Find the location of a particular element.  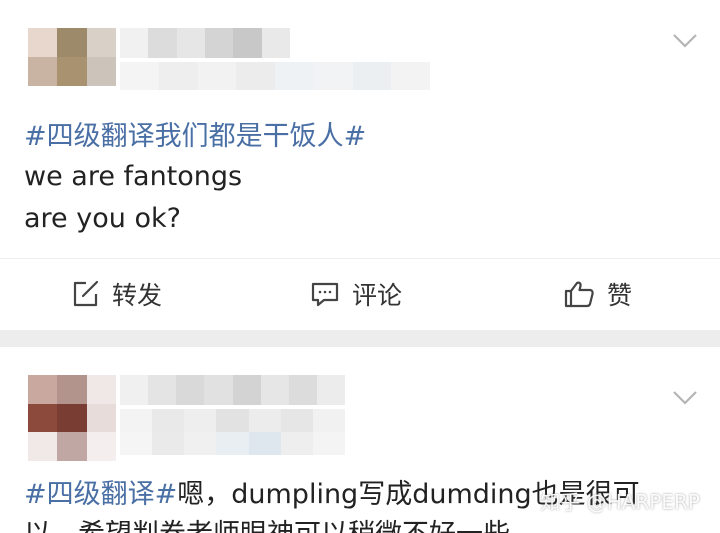

hashtag: #四级翻译我们都是干饭人# is located at coordinates (195, 136).